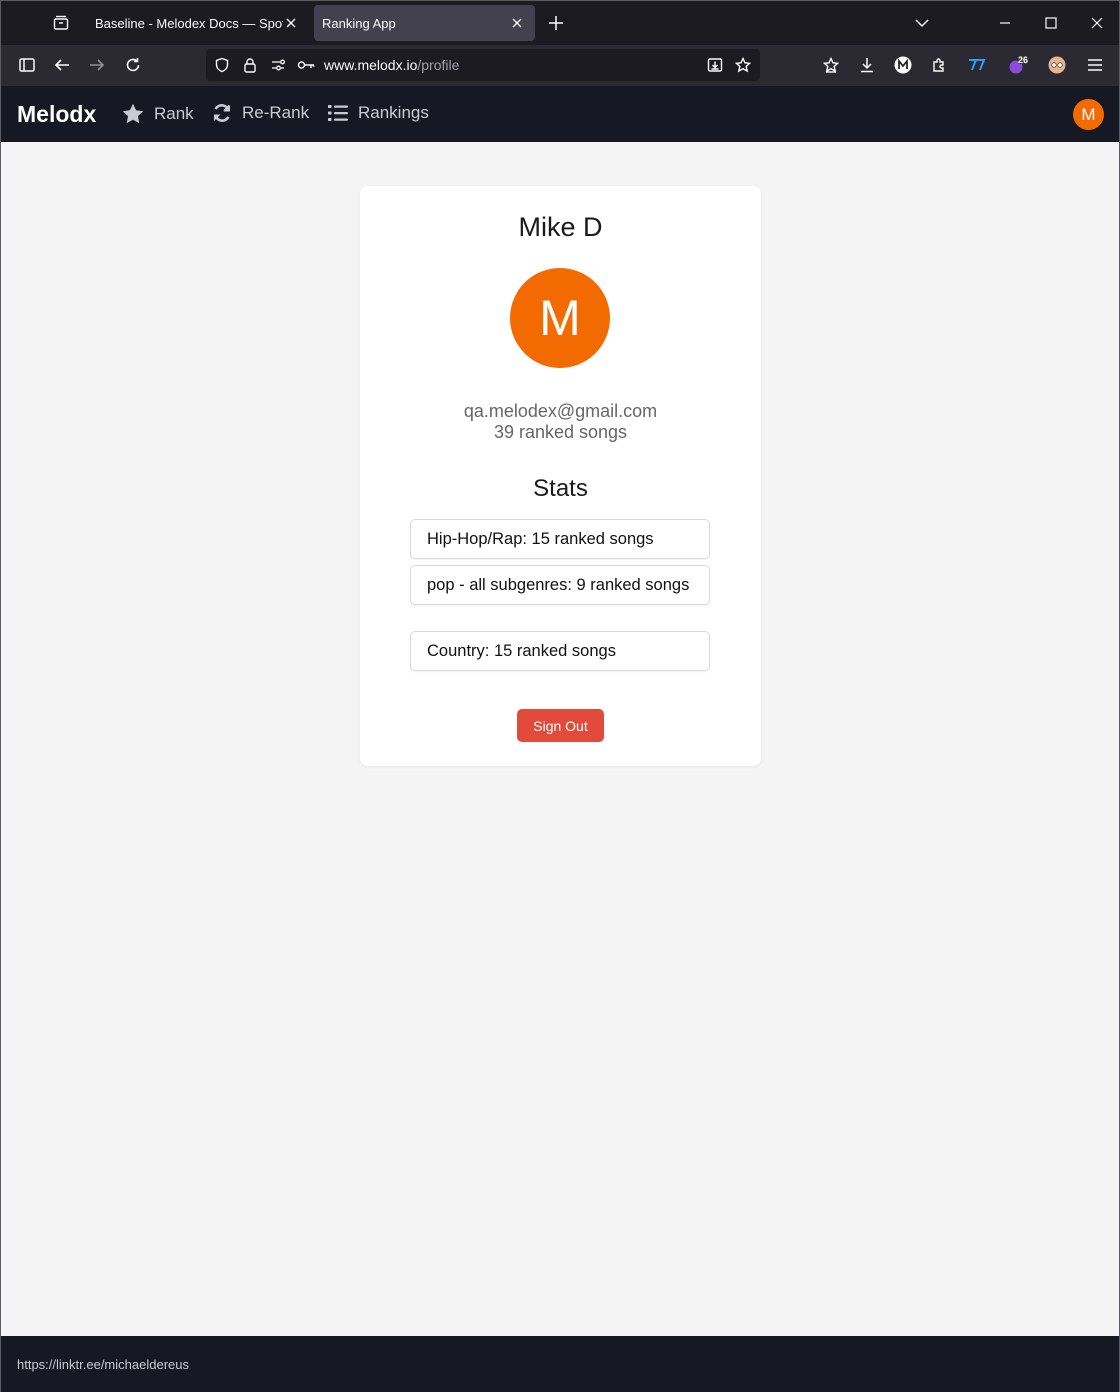 Image resolution: width=1120 pixels, height=1392 pixels. I want to click on brand-logo: Melodx, so click(56, 114).